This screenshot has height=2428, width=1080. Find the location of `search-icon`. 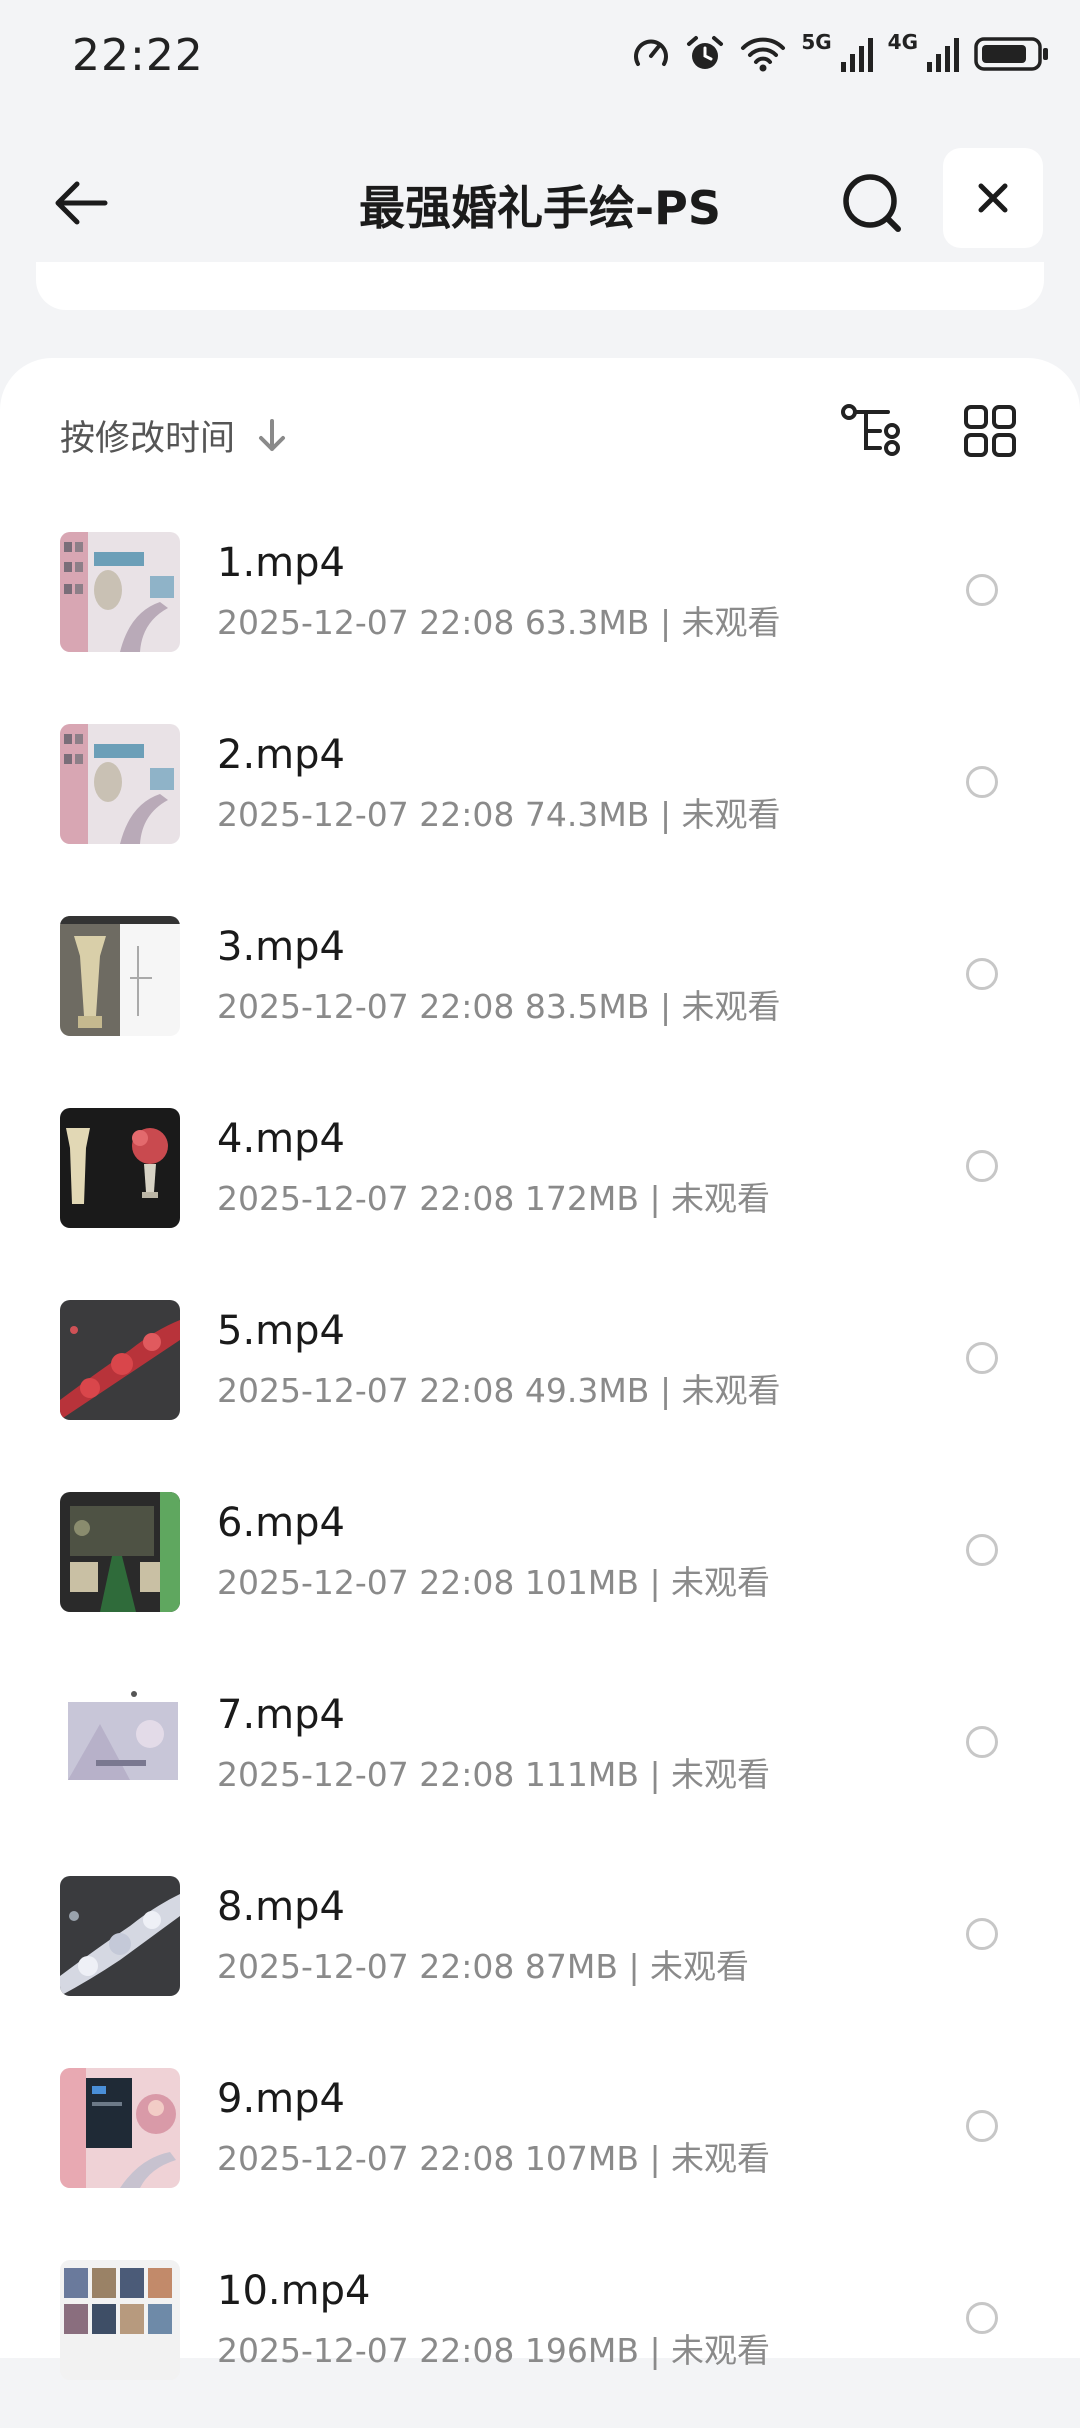

search-icon is located at coordinates (872, 203).